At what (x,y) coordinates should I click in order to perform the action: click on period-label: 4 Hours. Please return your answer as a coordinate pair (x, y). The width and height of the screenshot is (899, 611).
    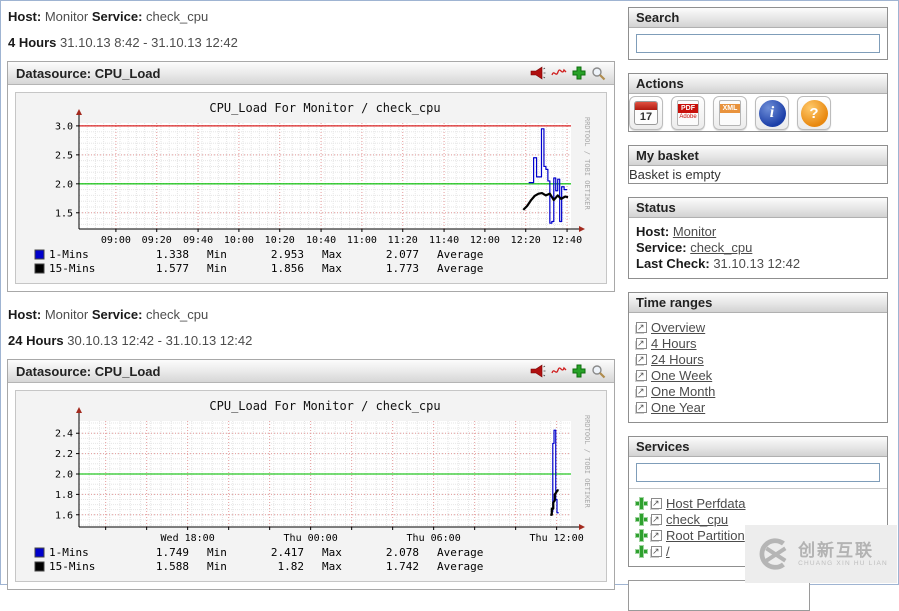
    Looking at the image, I should click on (32, 42).